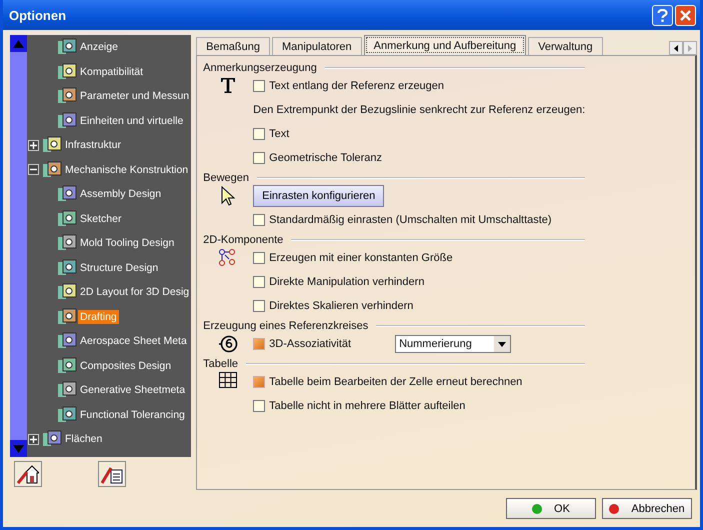 The height and width of the screenshot is (530, 703). Describe the element at coordinates (285, 326) in the screenshot. I see `section-title: Erzeugung eines Referenzkreises` at that location.